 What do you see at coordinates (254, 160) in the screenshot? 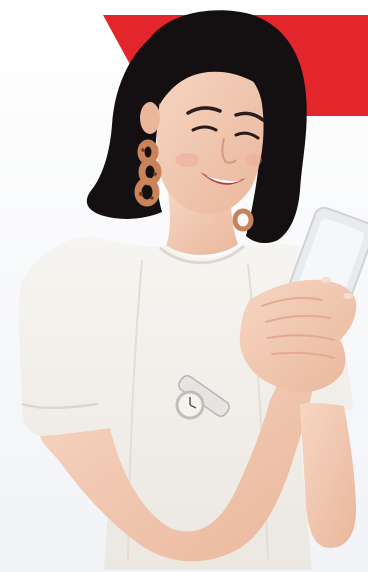
I see `cheek-right` at bounding box center [254, 160].